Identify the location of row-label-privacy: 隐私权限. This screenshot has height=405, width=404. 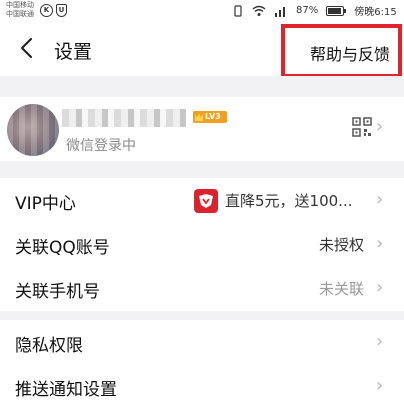
(49, 346).